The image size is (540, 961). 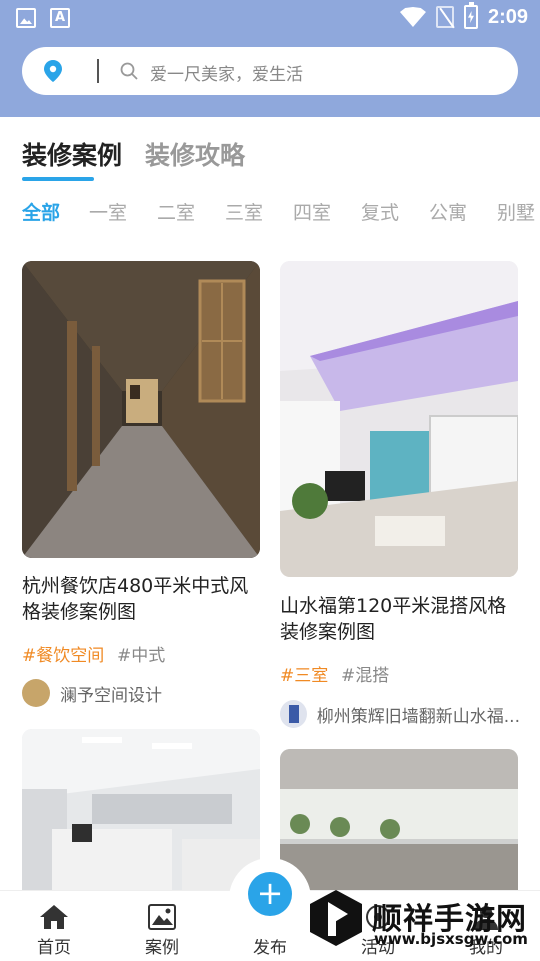 What do you see at coordinates (54, 917) in the screenshot?
I see `home-icon` at bounding box center [54, 917].